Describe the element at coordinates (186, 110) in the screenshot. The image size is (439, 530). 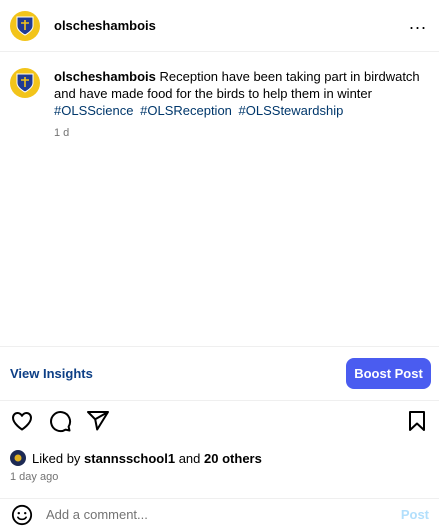
I see `hashtag-olsreception: #OLSReception` at that location.